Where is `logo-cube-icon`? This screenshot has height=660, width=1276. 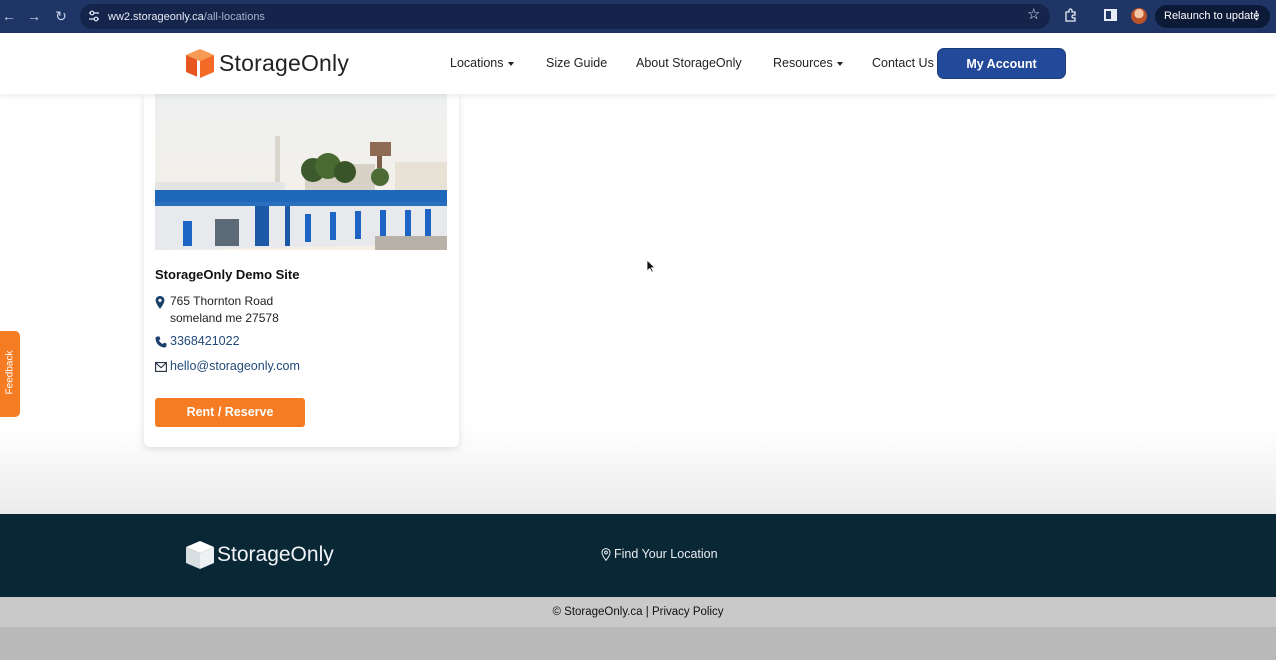
logo-cube-icon is located at coordinates (200, 63).